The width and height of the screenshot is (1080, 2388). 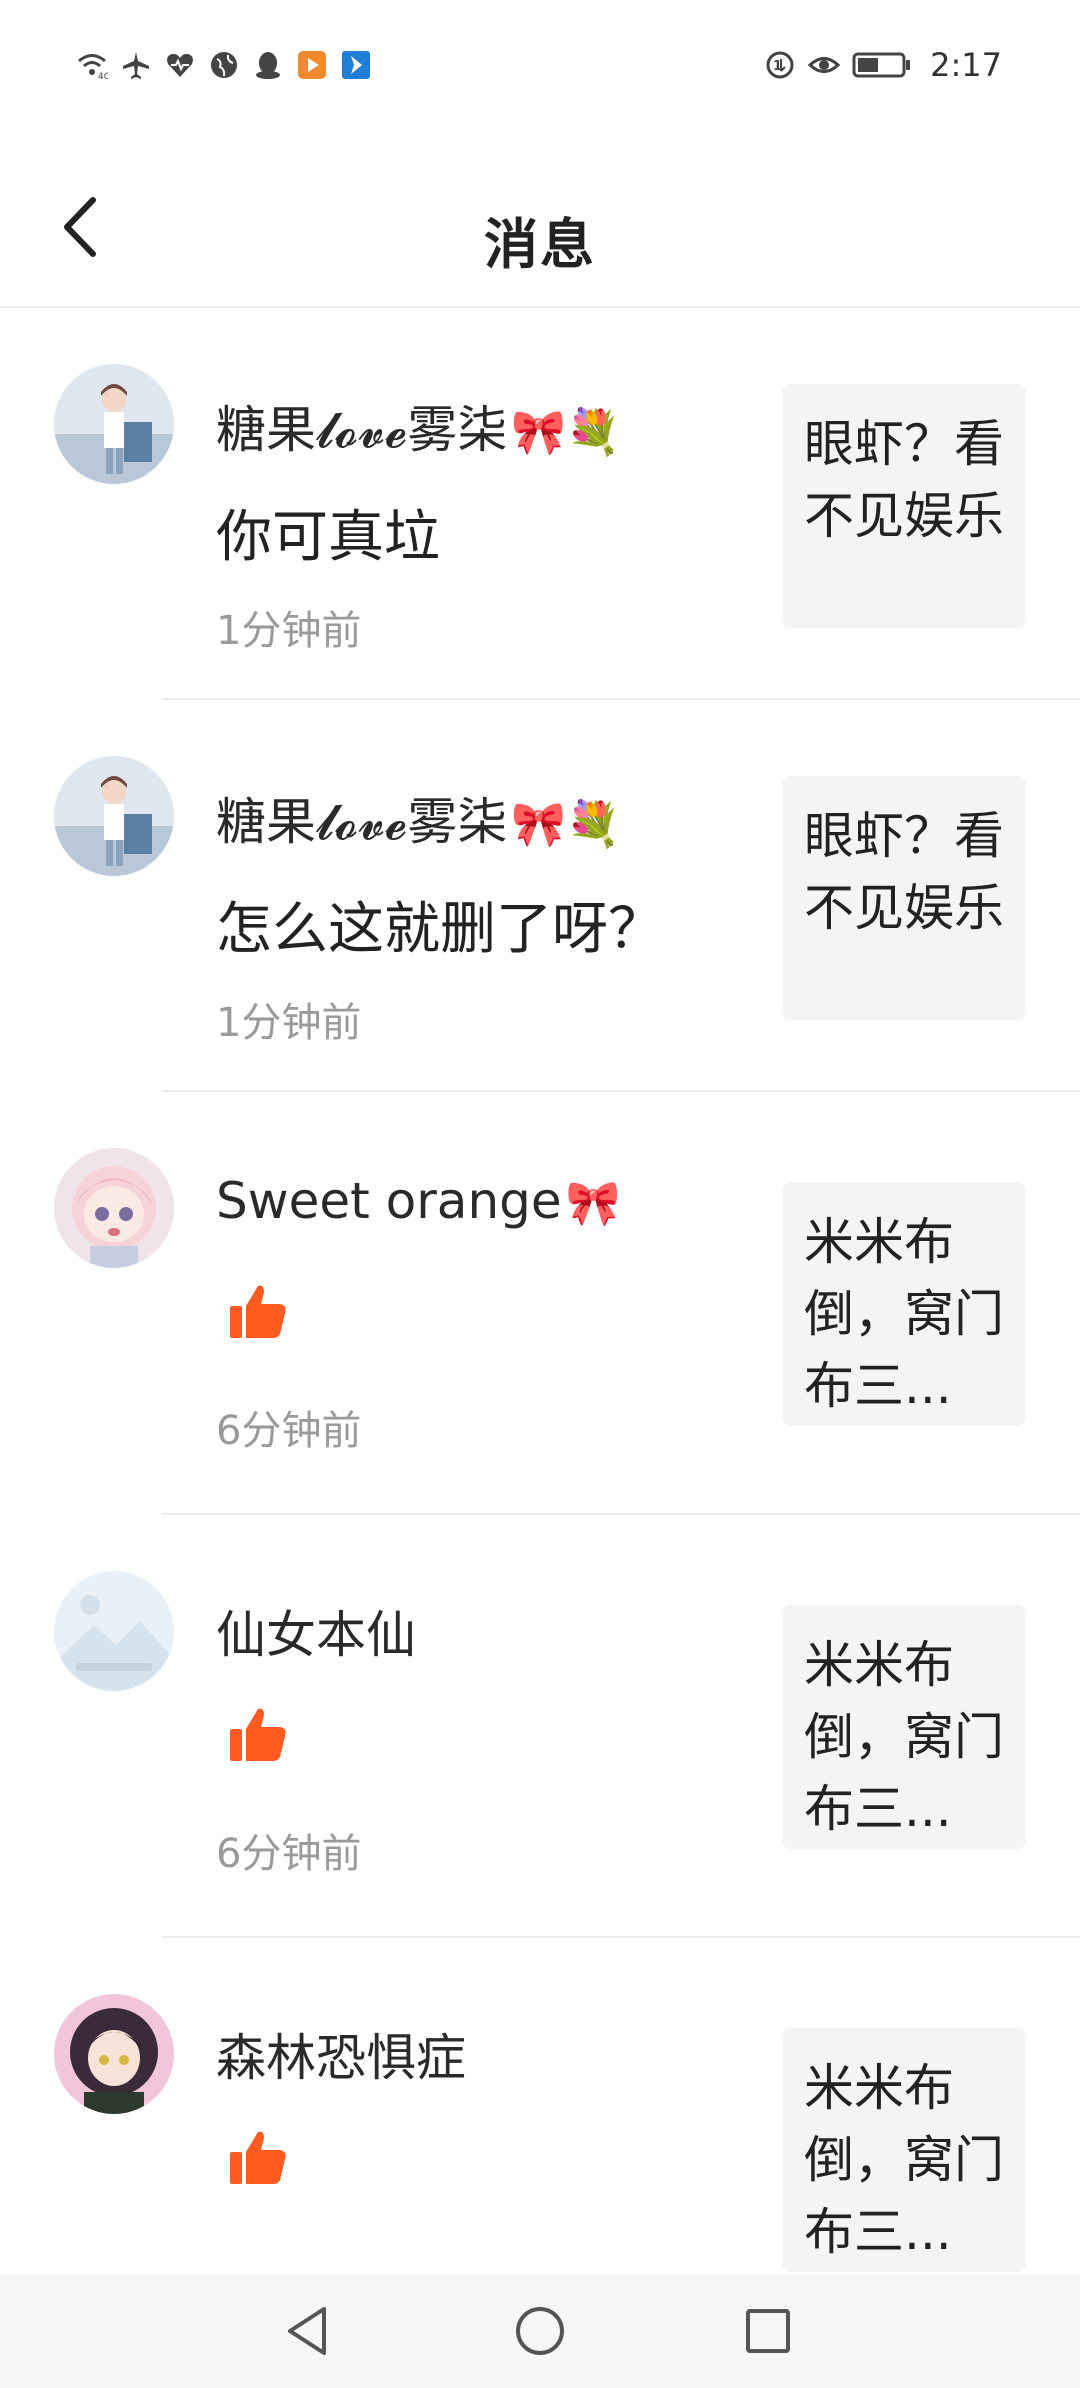 What do you see at coordinates (136, 65) in the screenshot?
I see `airplane-mode-icon` at bounding box center [136, 65].